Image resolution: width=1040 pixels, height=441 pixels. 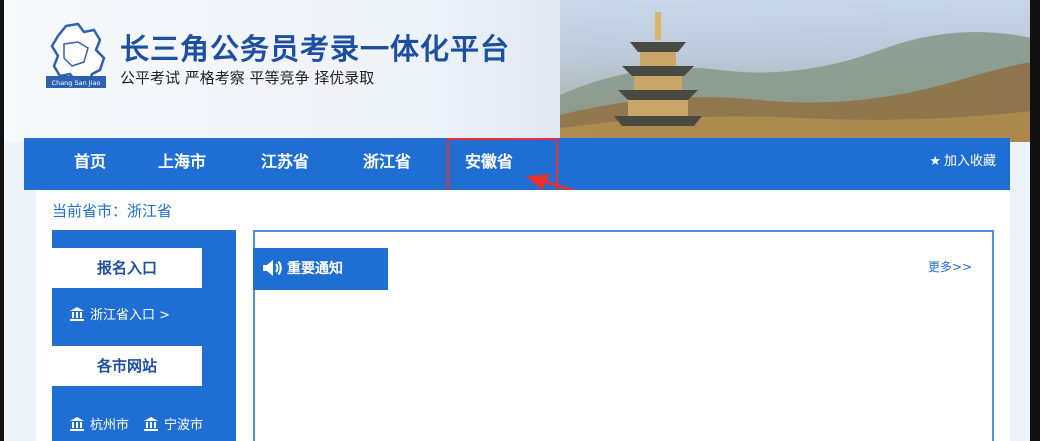 I want to click on breadcrumb: 当前省市：浙江省, so click(x=112, y=211).